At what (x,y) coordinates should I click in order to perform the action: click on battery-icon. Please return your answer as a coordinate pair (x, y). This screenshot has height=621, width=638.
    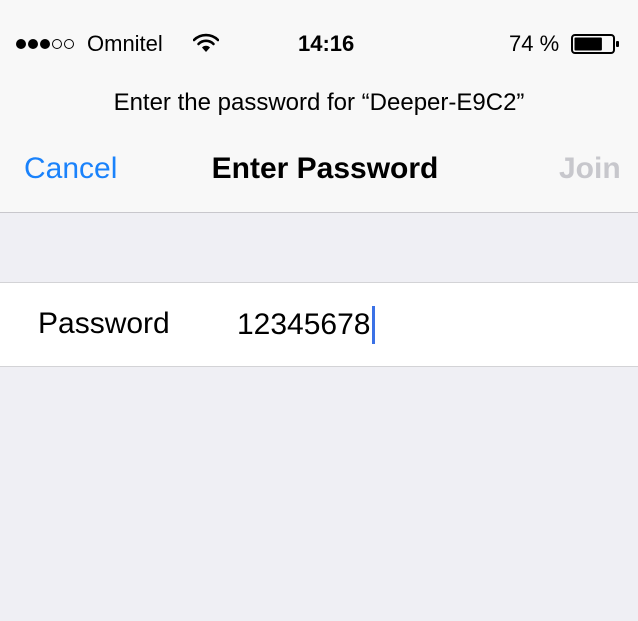
    Looking at the image, I should click on (595, 44).